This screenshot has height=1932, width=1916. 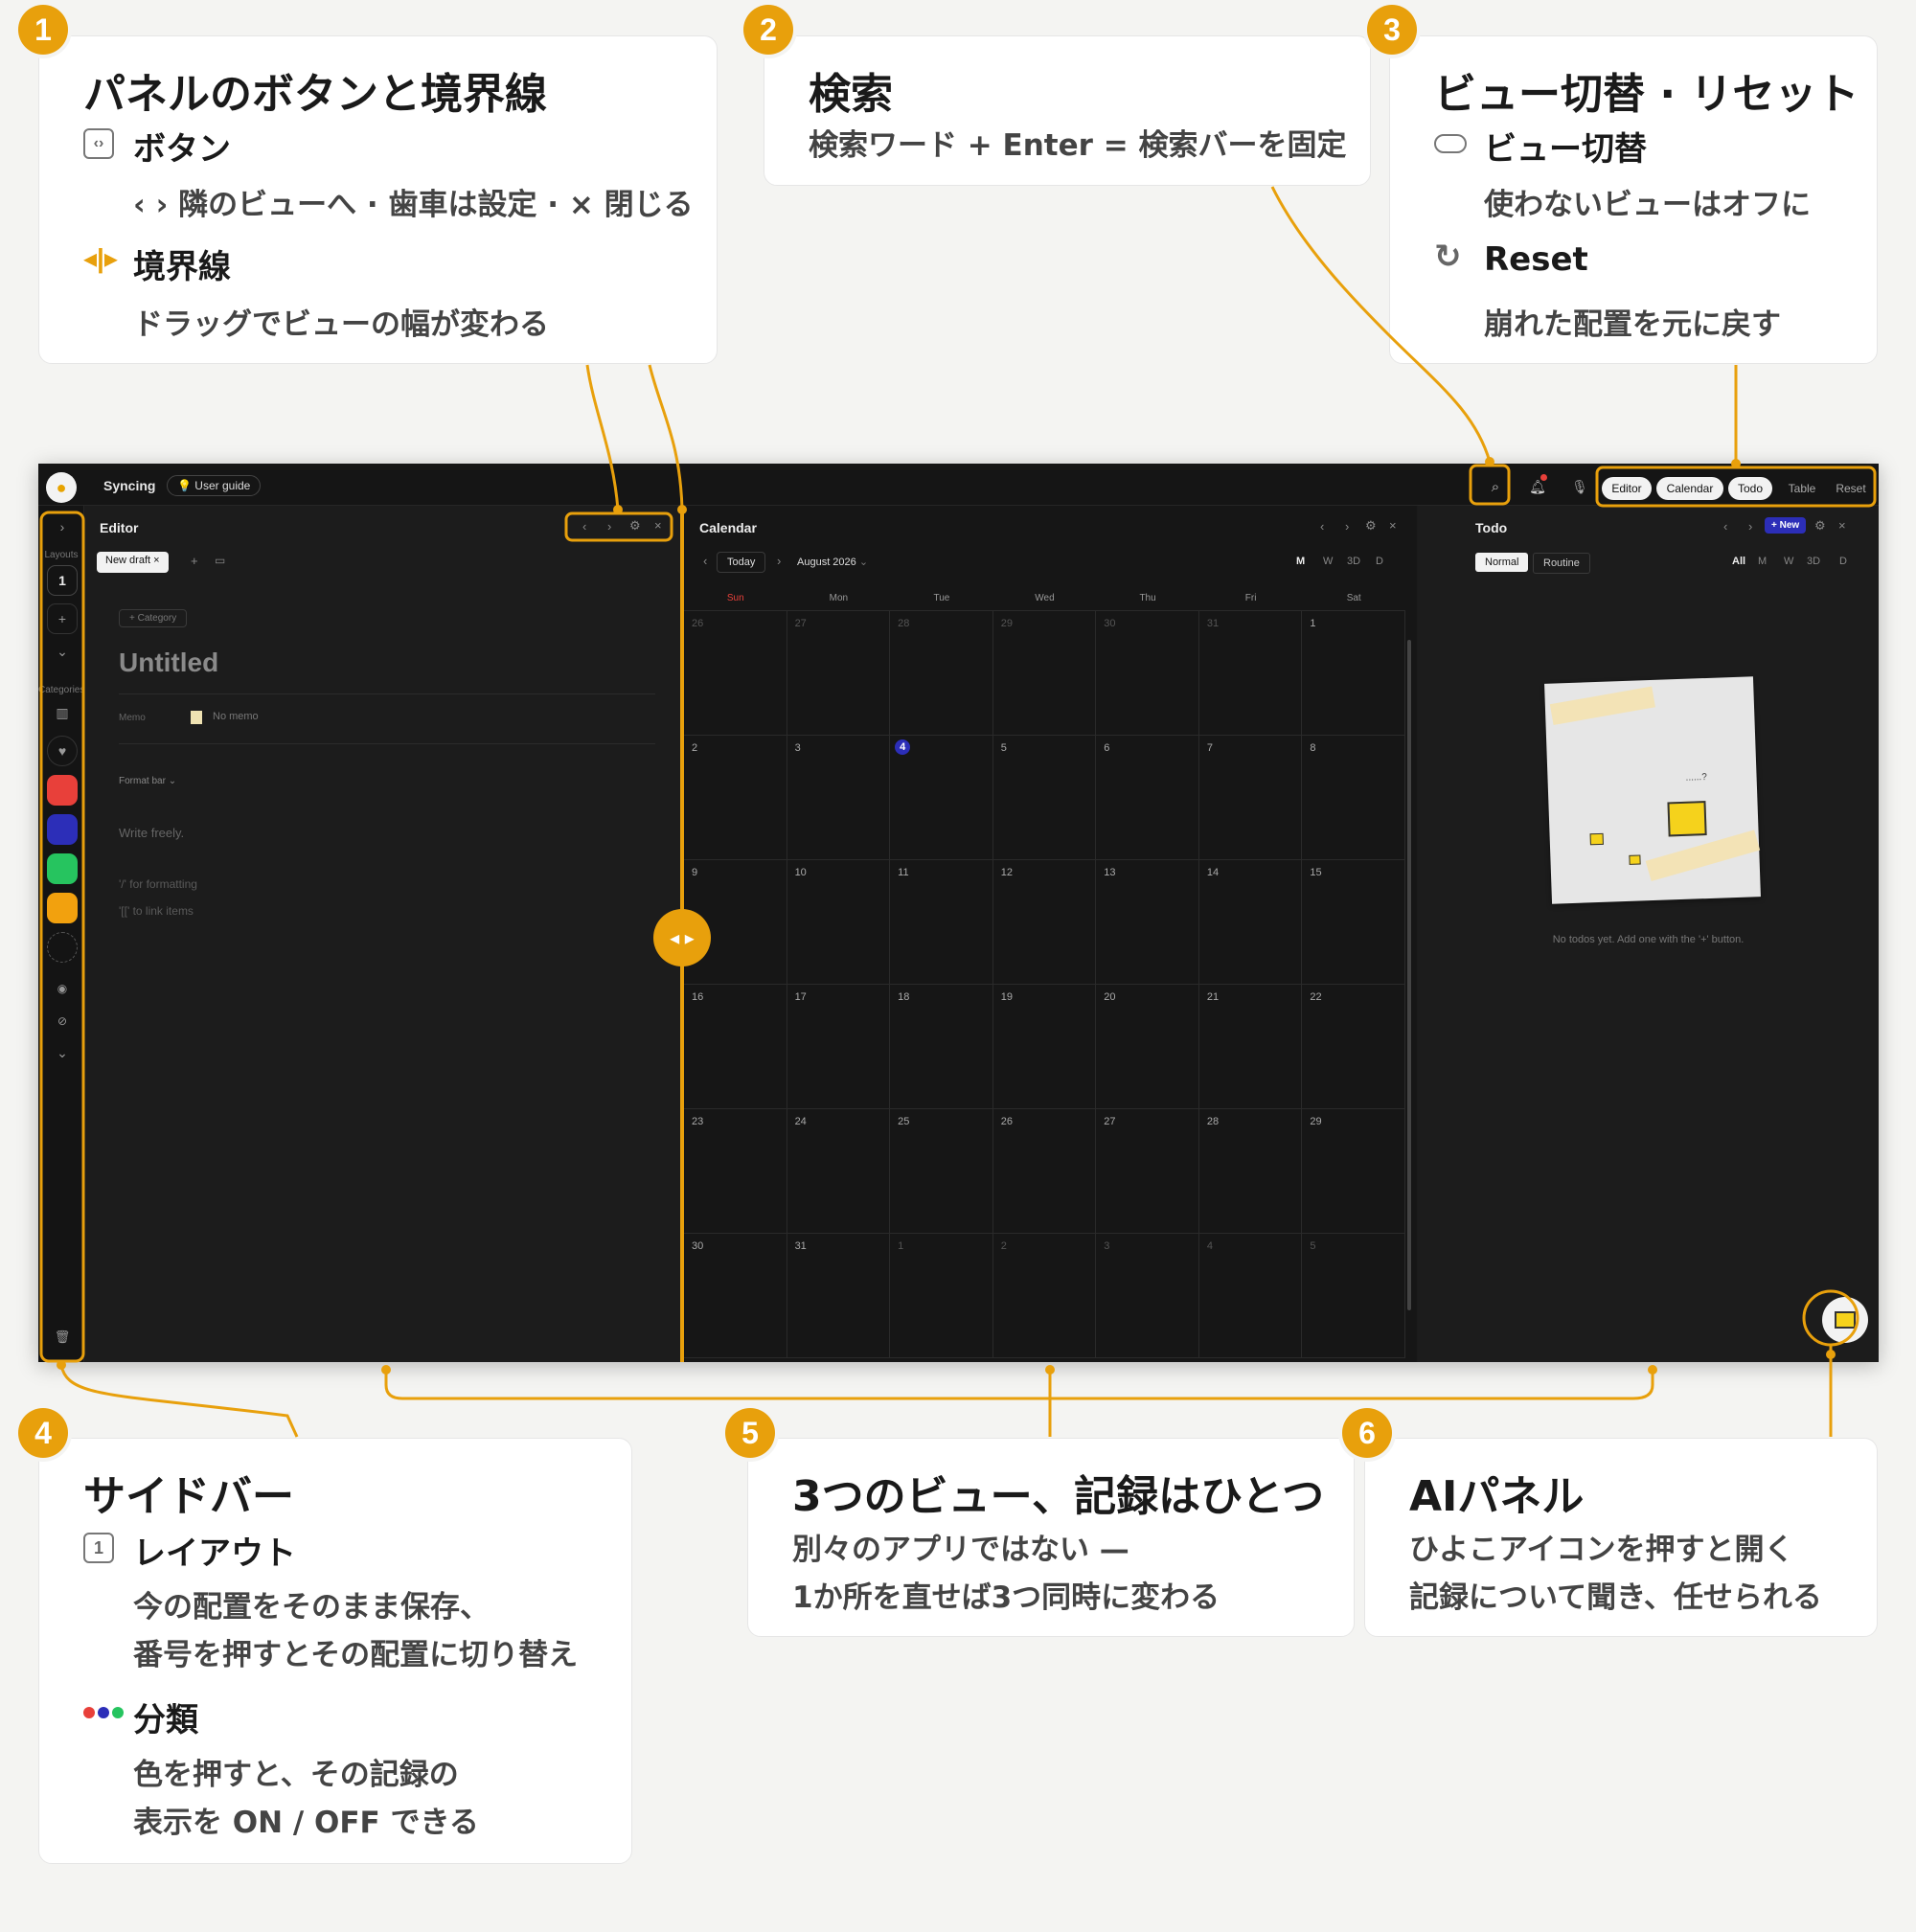 What do you see at coordinates (1789, 561) in the screenshot?
I see `filter-w: W` at bounding box center [1789, 561].